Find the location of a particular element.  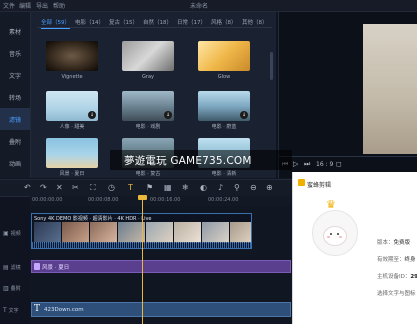

filter-thumb-glow is located at coordinates (224, 56).